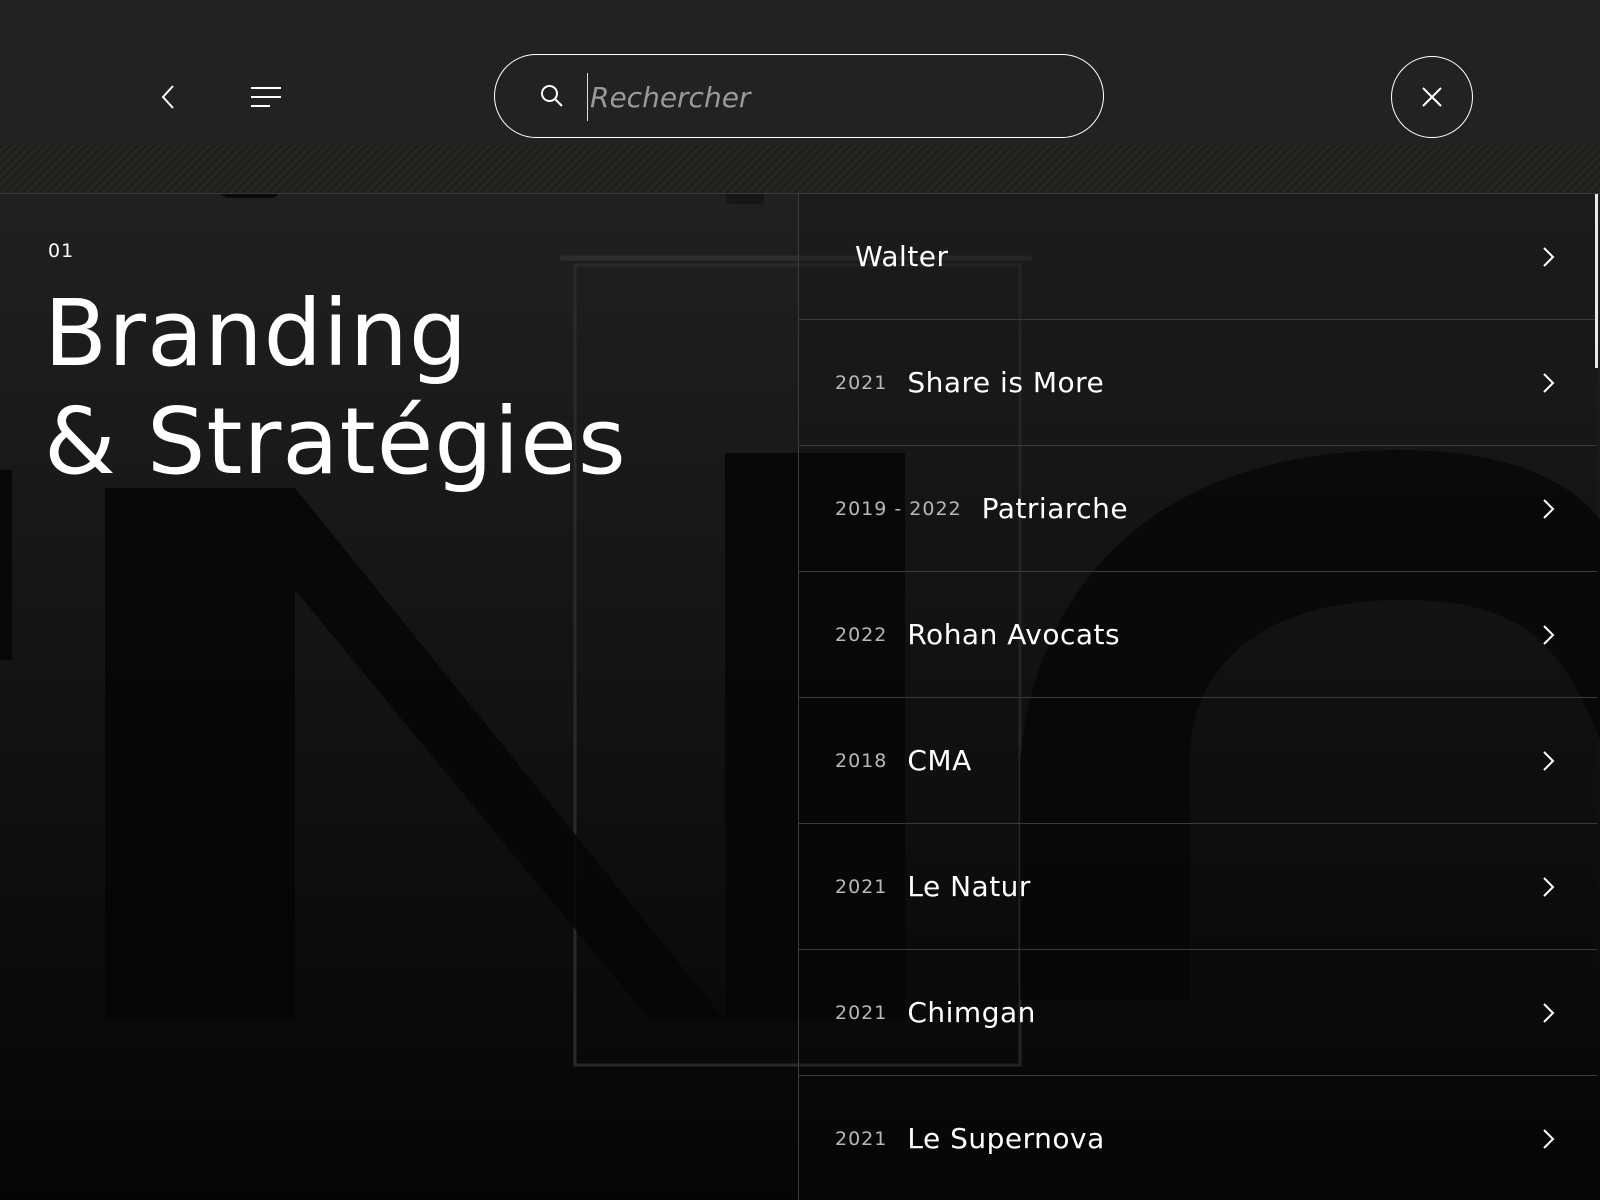  I want to click on list-item-patriarche: 2019 - 2022 Patriarche, so click(1198, 509).